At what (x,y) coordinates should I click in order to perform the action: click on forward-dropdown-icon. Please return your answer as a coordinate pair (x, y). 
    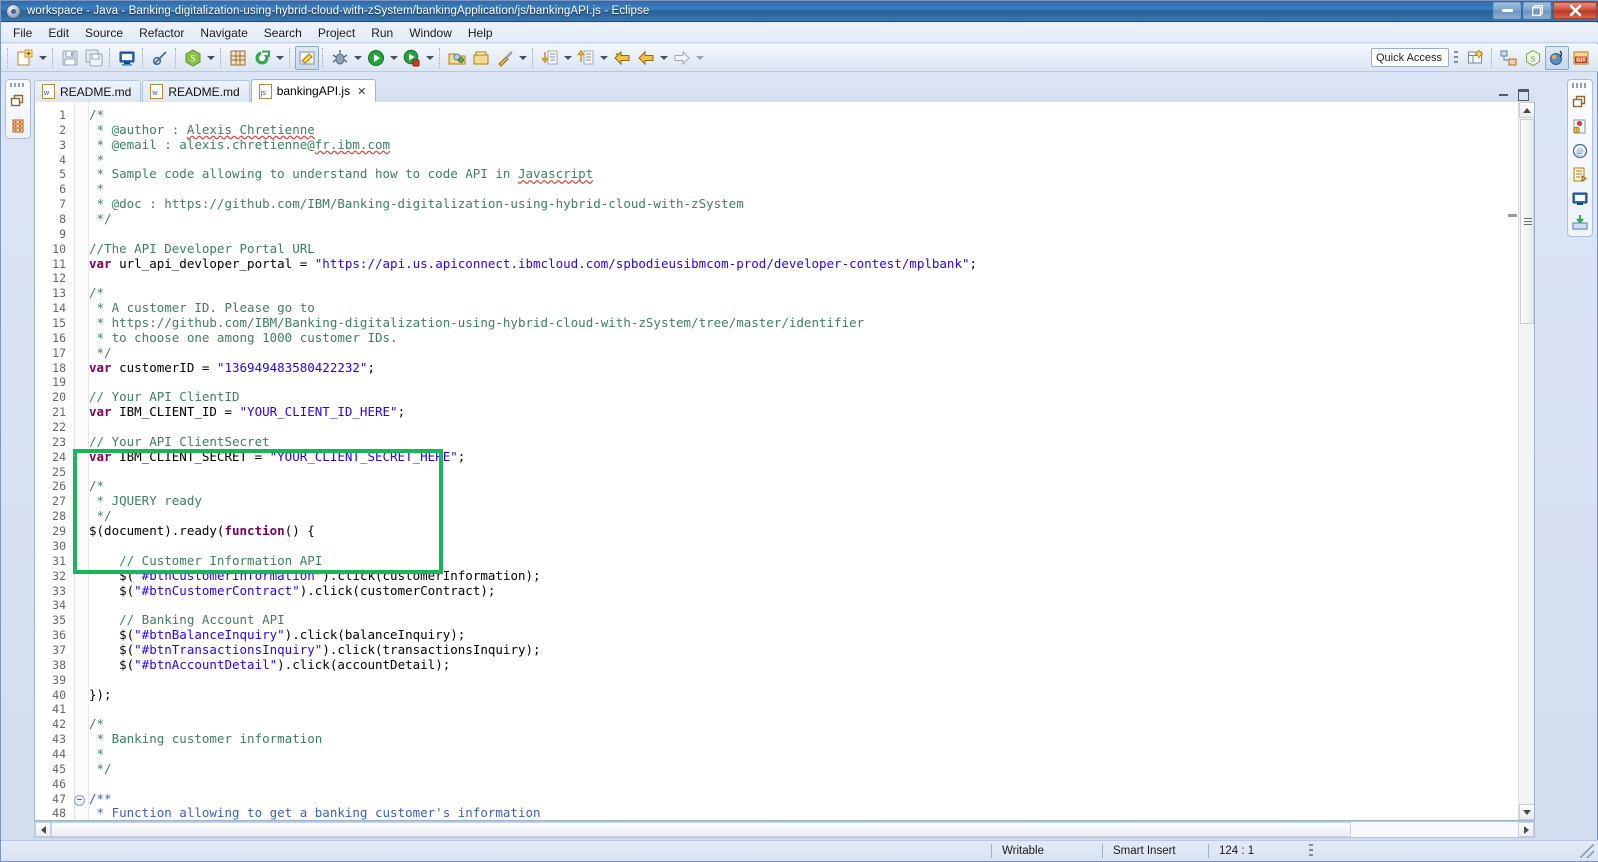
    Looking at the image, I should click on (700, 58).